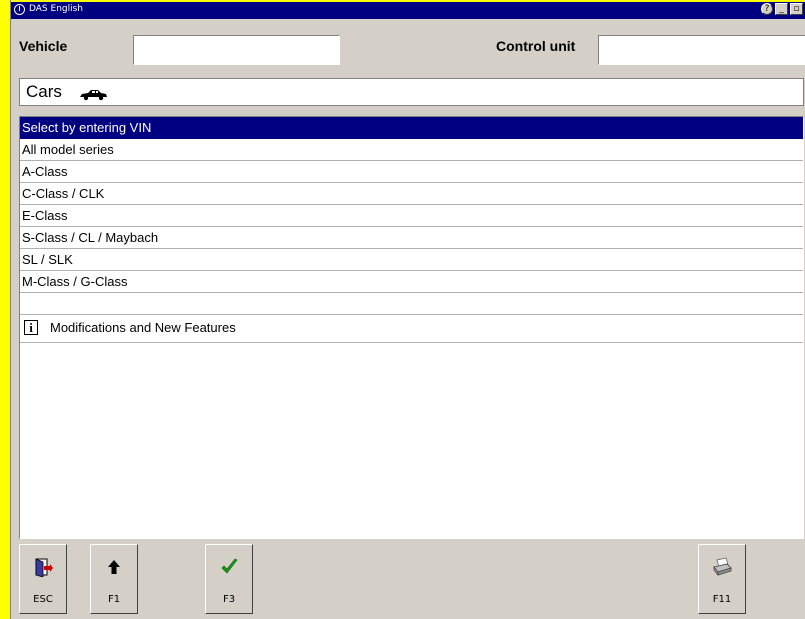 The image size is (805, 619). I want to click on maximize-button: ▫, so click(796, 9).